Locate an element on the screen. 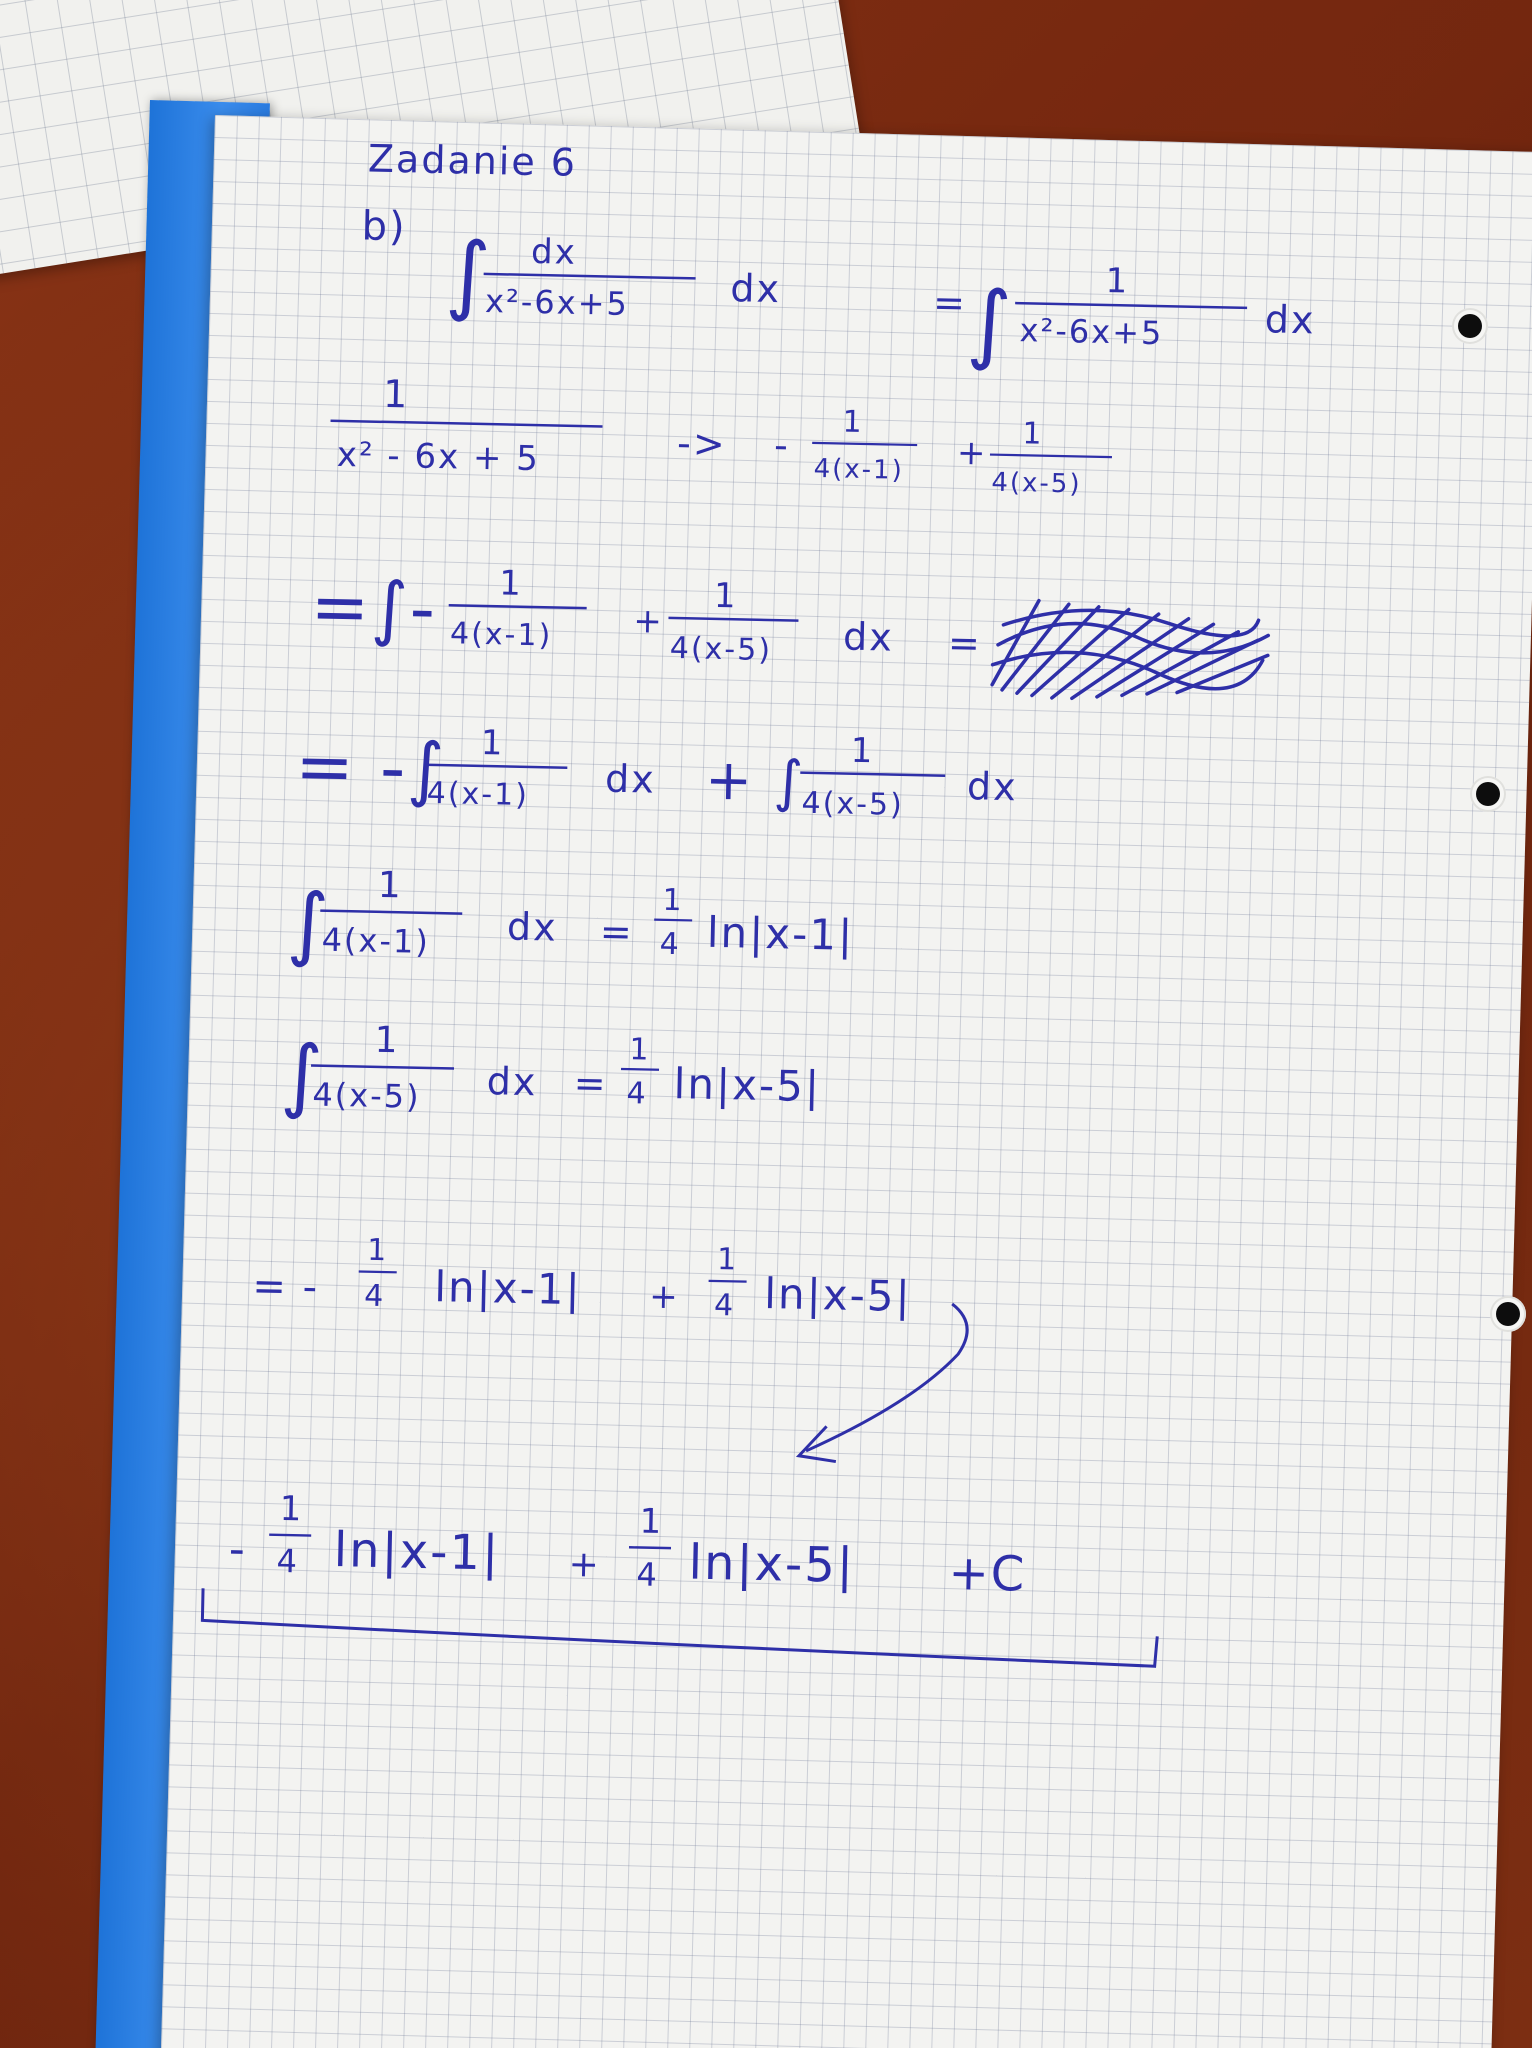 The image size is (1532, 2048). integral-sign: ∫ is located at coordinates (990, 323).